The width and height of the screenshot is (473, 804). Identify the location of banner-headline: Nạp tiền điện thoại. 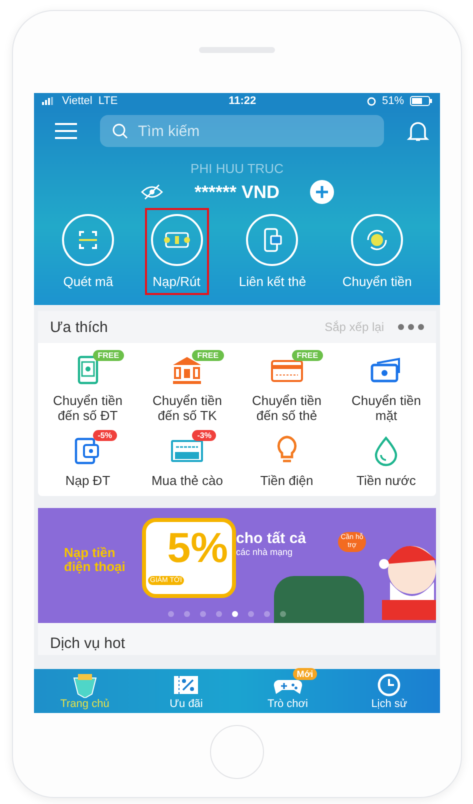
(95, 560).